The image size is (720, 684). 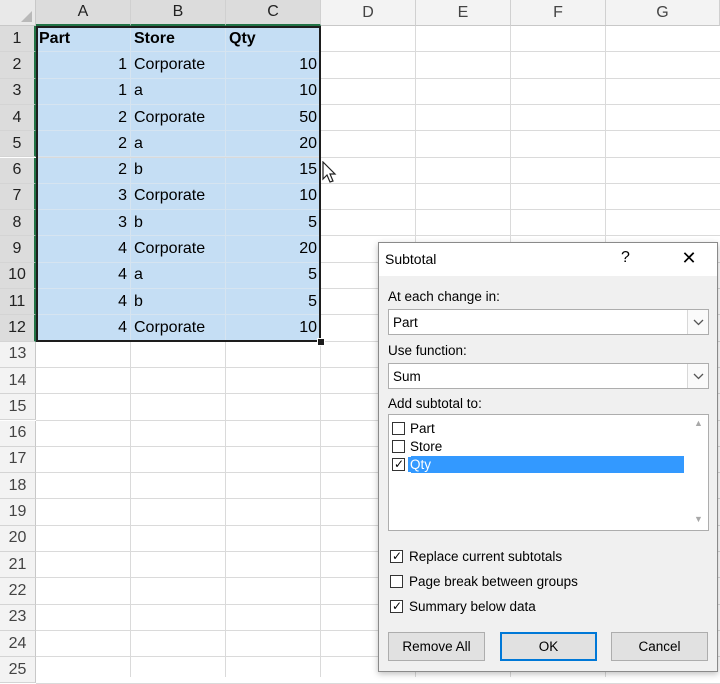 I want to click on row-header: 7, so click(x=18, y=197).